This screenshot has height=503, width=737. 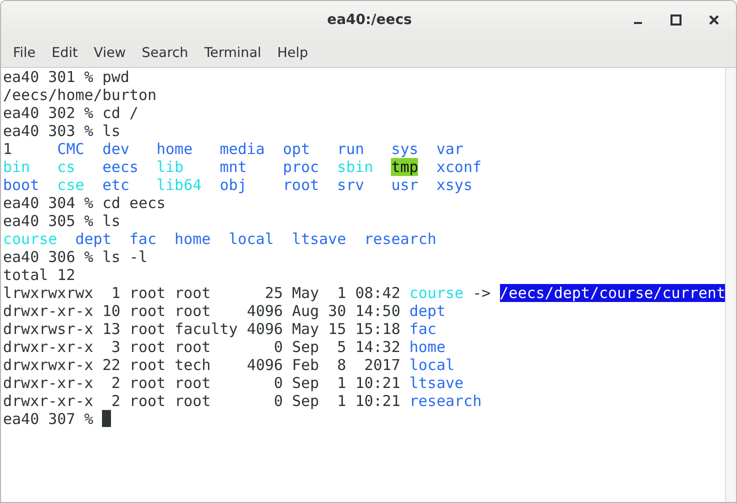 I want to click on terminal-line: /eecs/home/burton, so click(x=80, y=95).